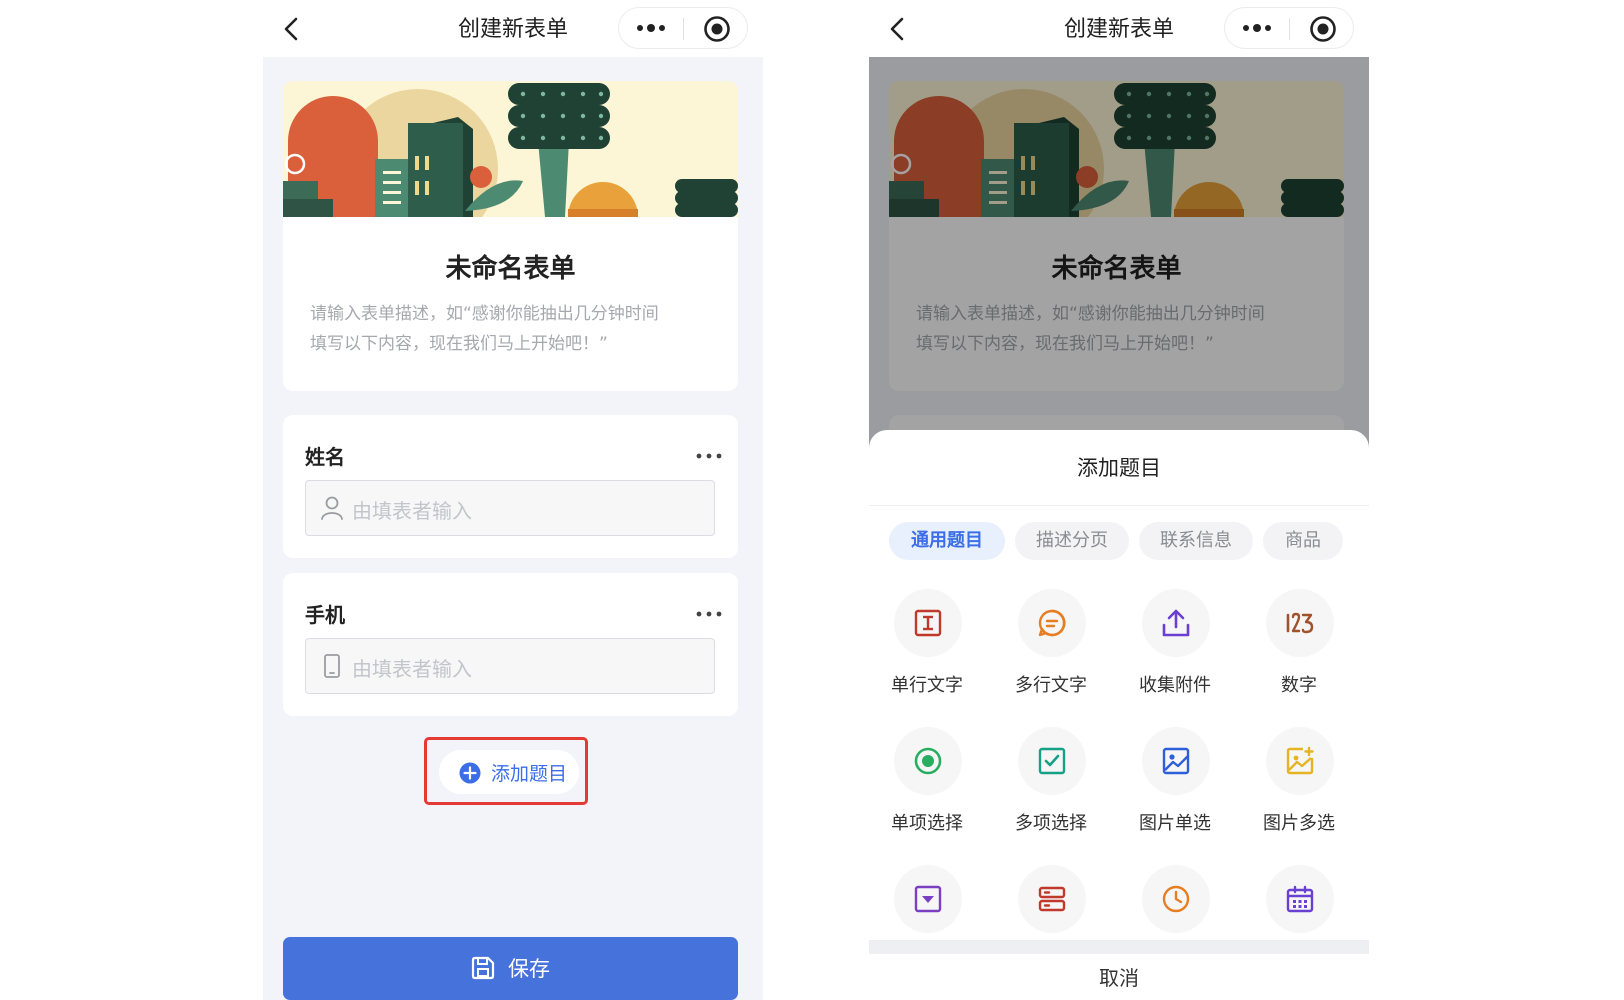 The height and width of the screenshot is (1000, 1624). I want to click on image-single-icon, so click(1176, 761).